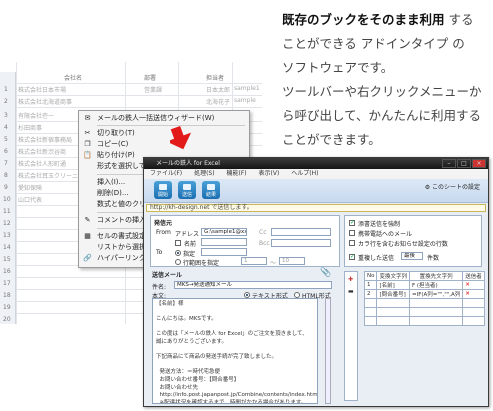 The image size is (493, 411). I want to click on cell-company: 株式会社北海道商事, so click(45, 101).